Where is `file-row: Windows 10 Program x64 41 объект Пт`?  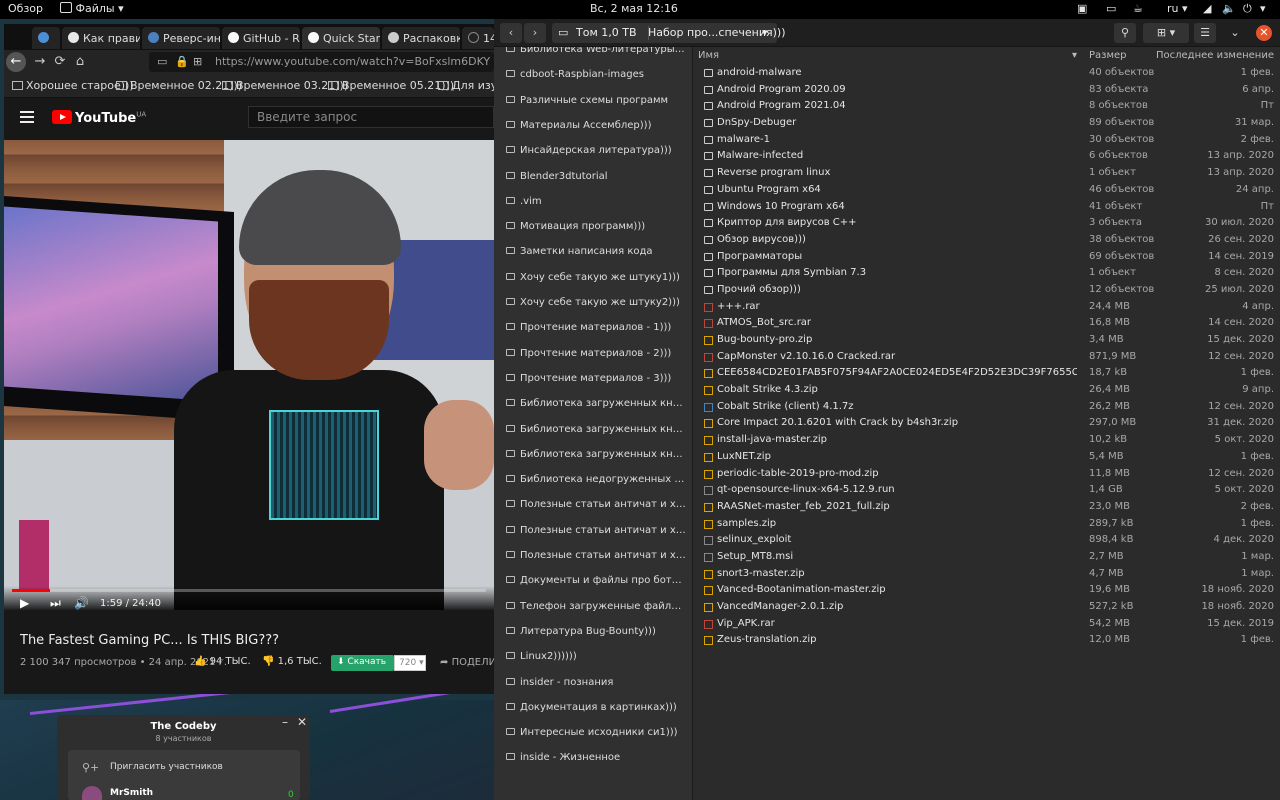
file-row: Windows 10 Program x64 41 объект Пт is located at coordinates (987, 207).